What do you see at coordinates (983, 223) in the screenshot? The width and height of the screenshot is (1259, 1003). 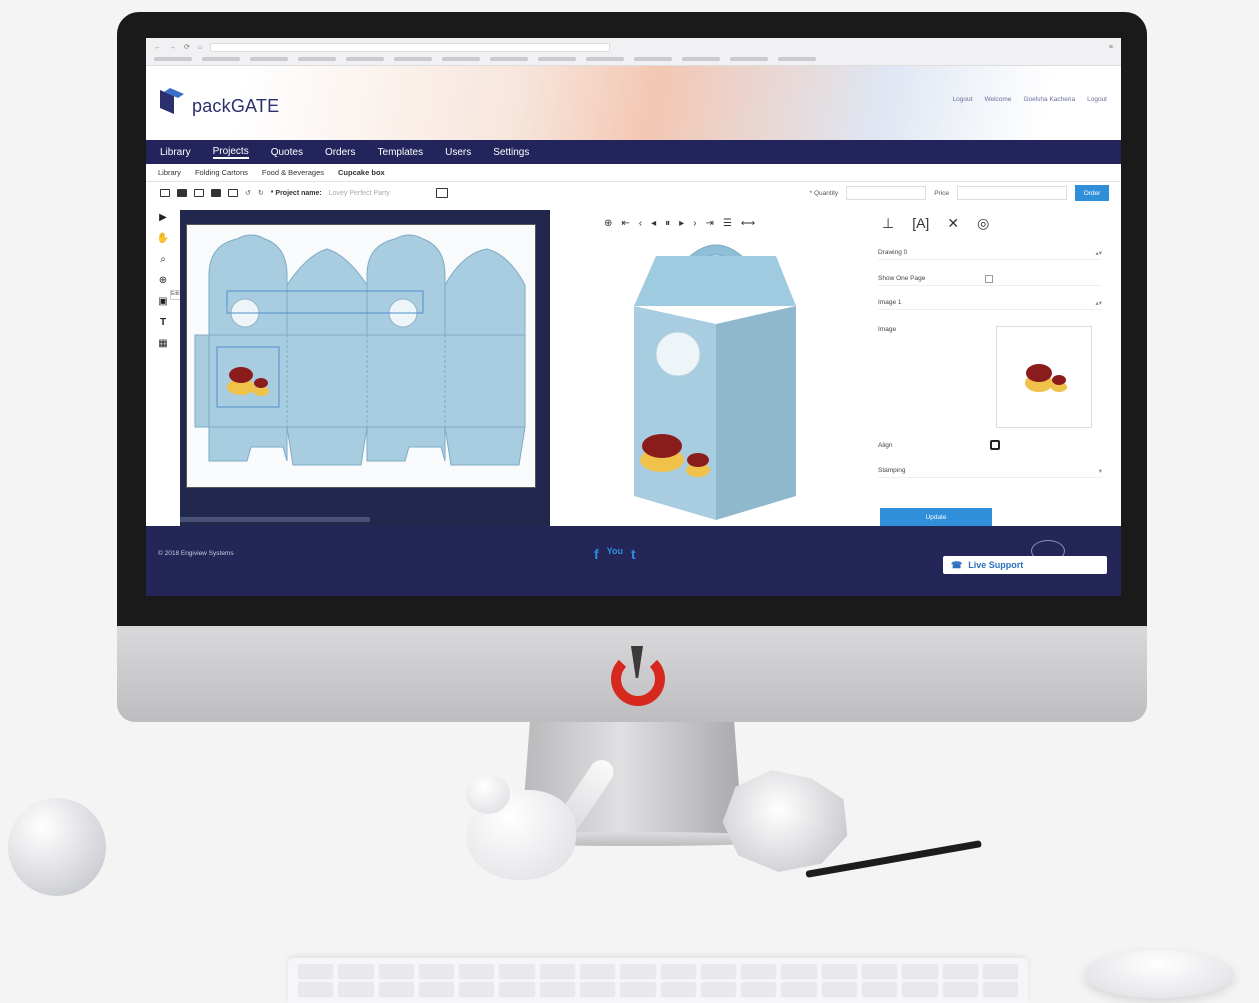 I see `location-pin-icon: ◎` at bounding box center [983, 223].